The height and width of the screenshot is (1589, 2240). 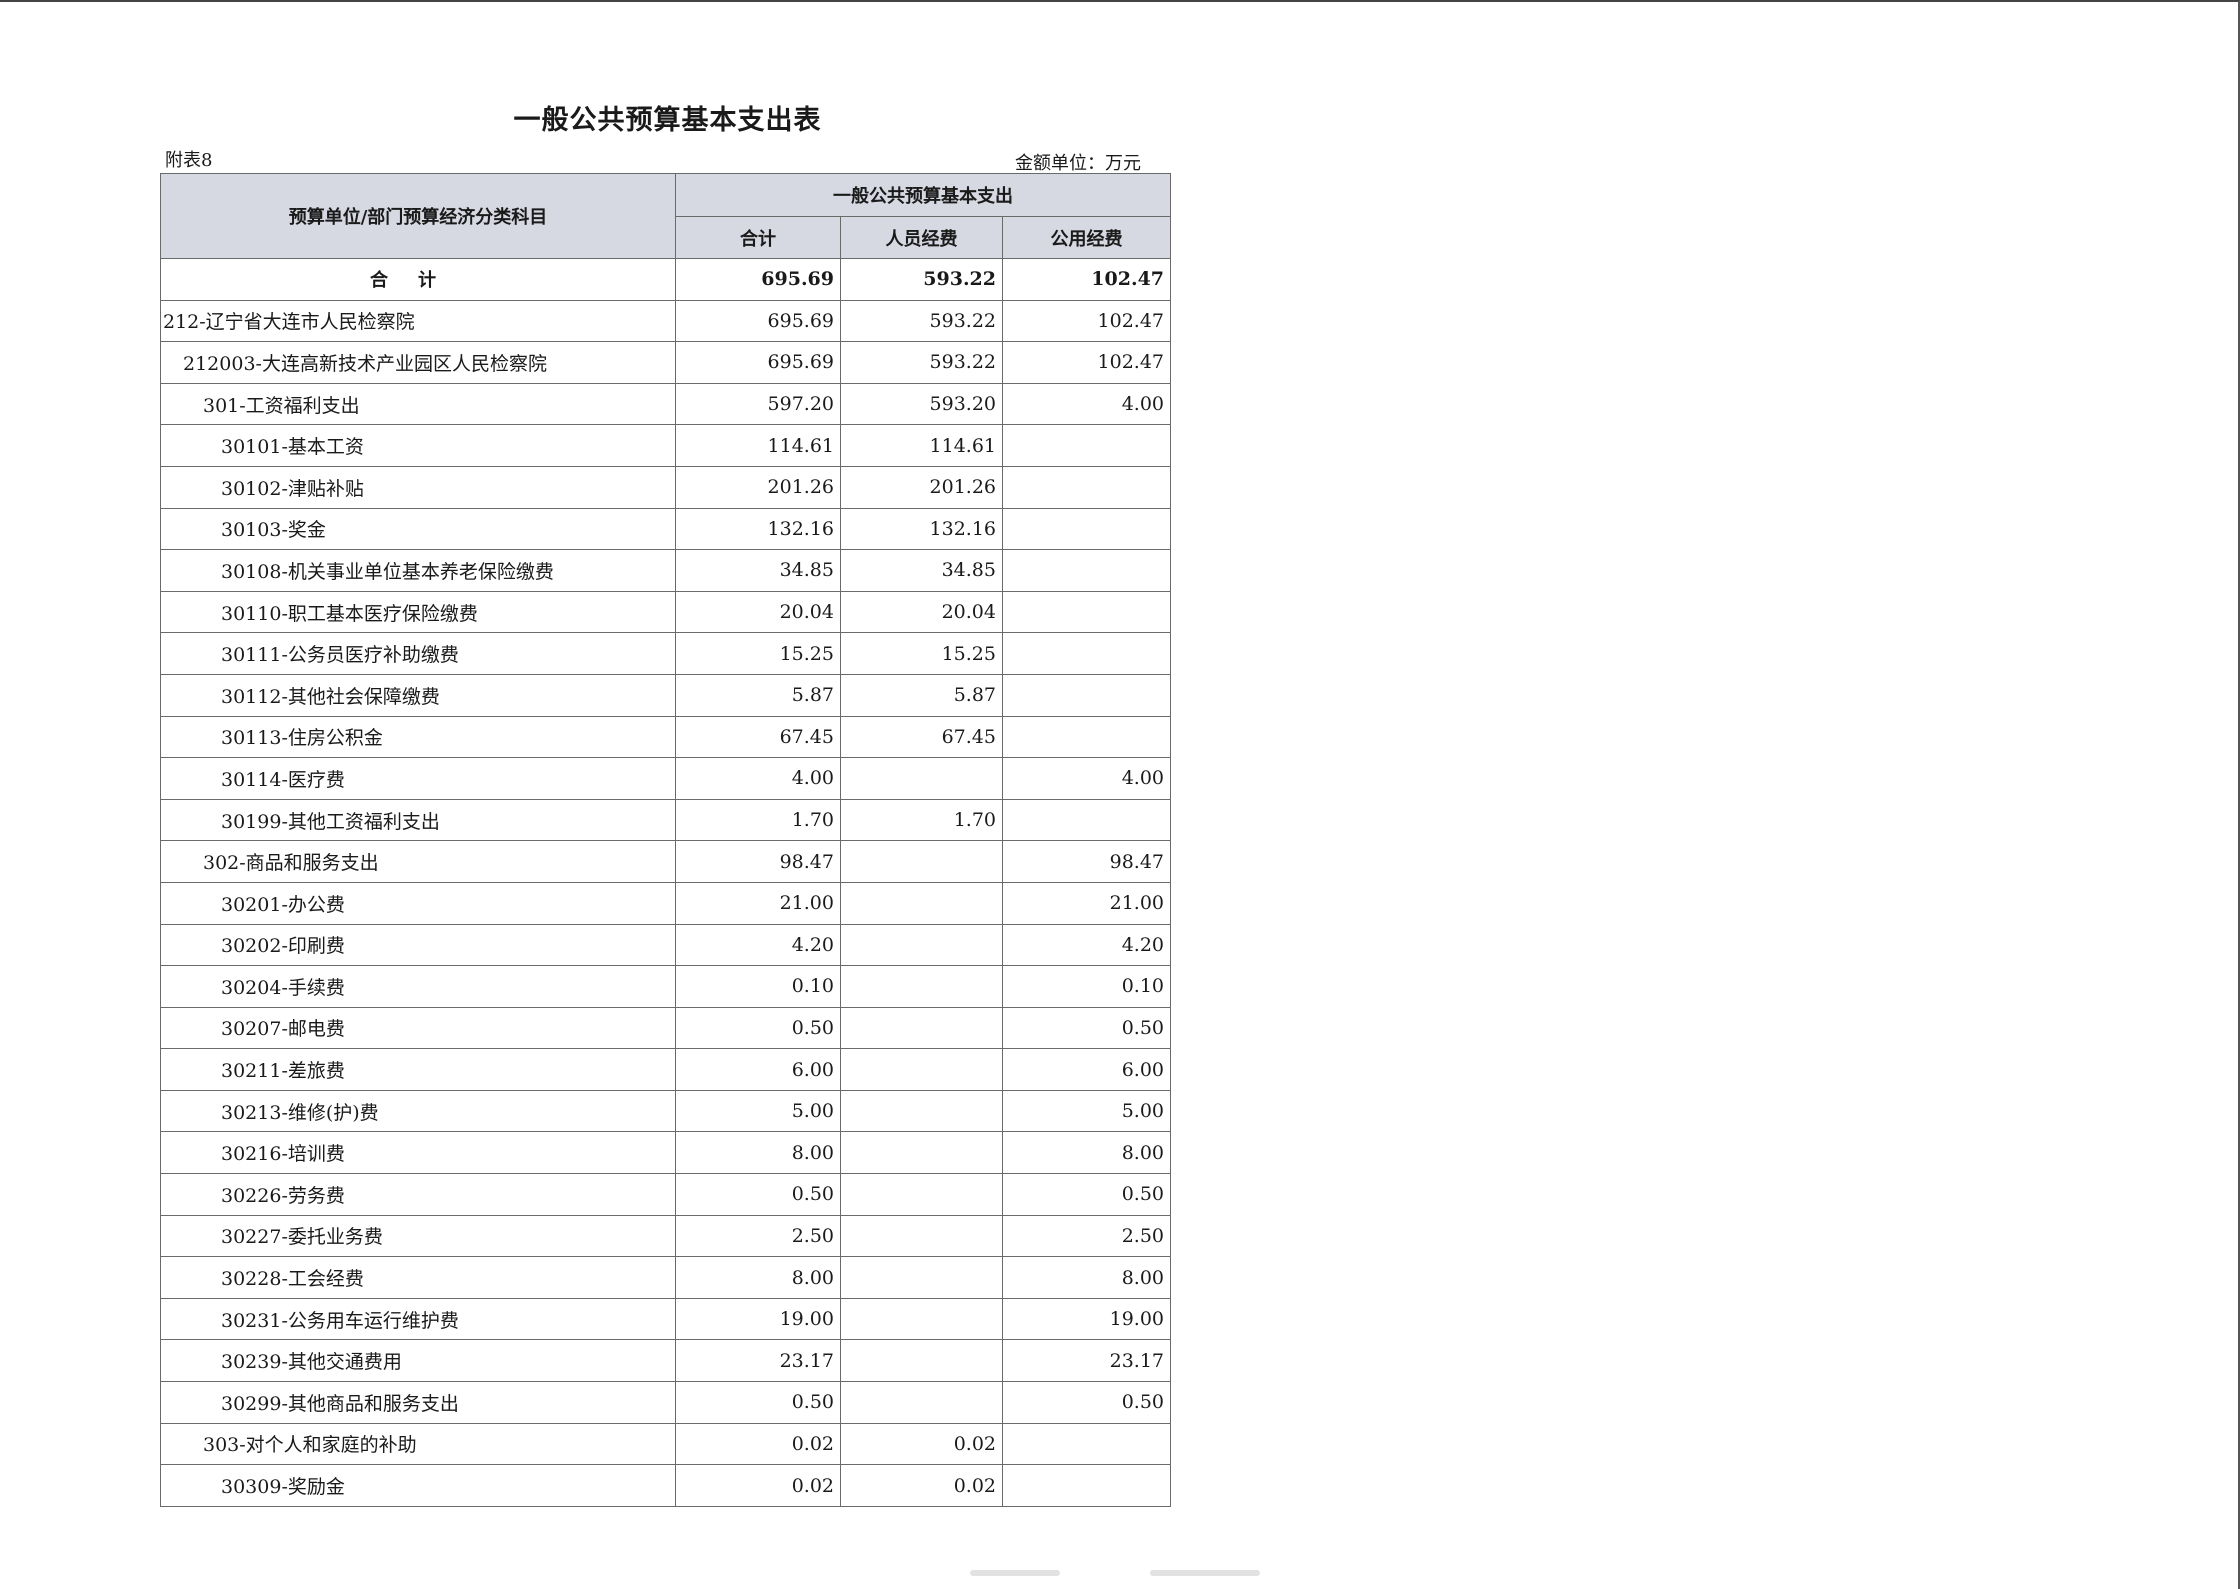 I want to click on row-name: 30114-医疗费, so click(x=418, y=778).